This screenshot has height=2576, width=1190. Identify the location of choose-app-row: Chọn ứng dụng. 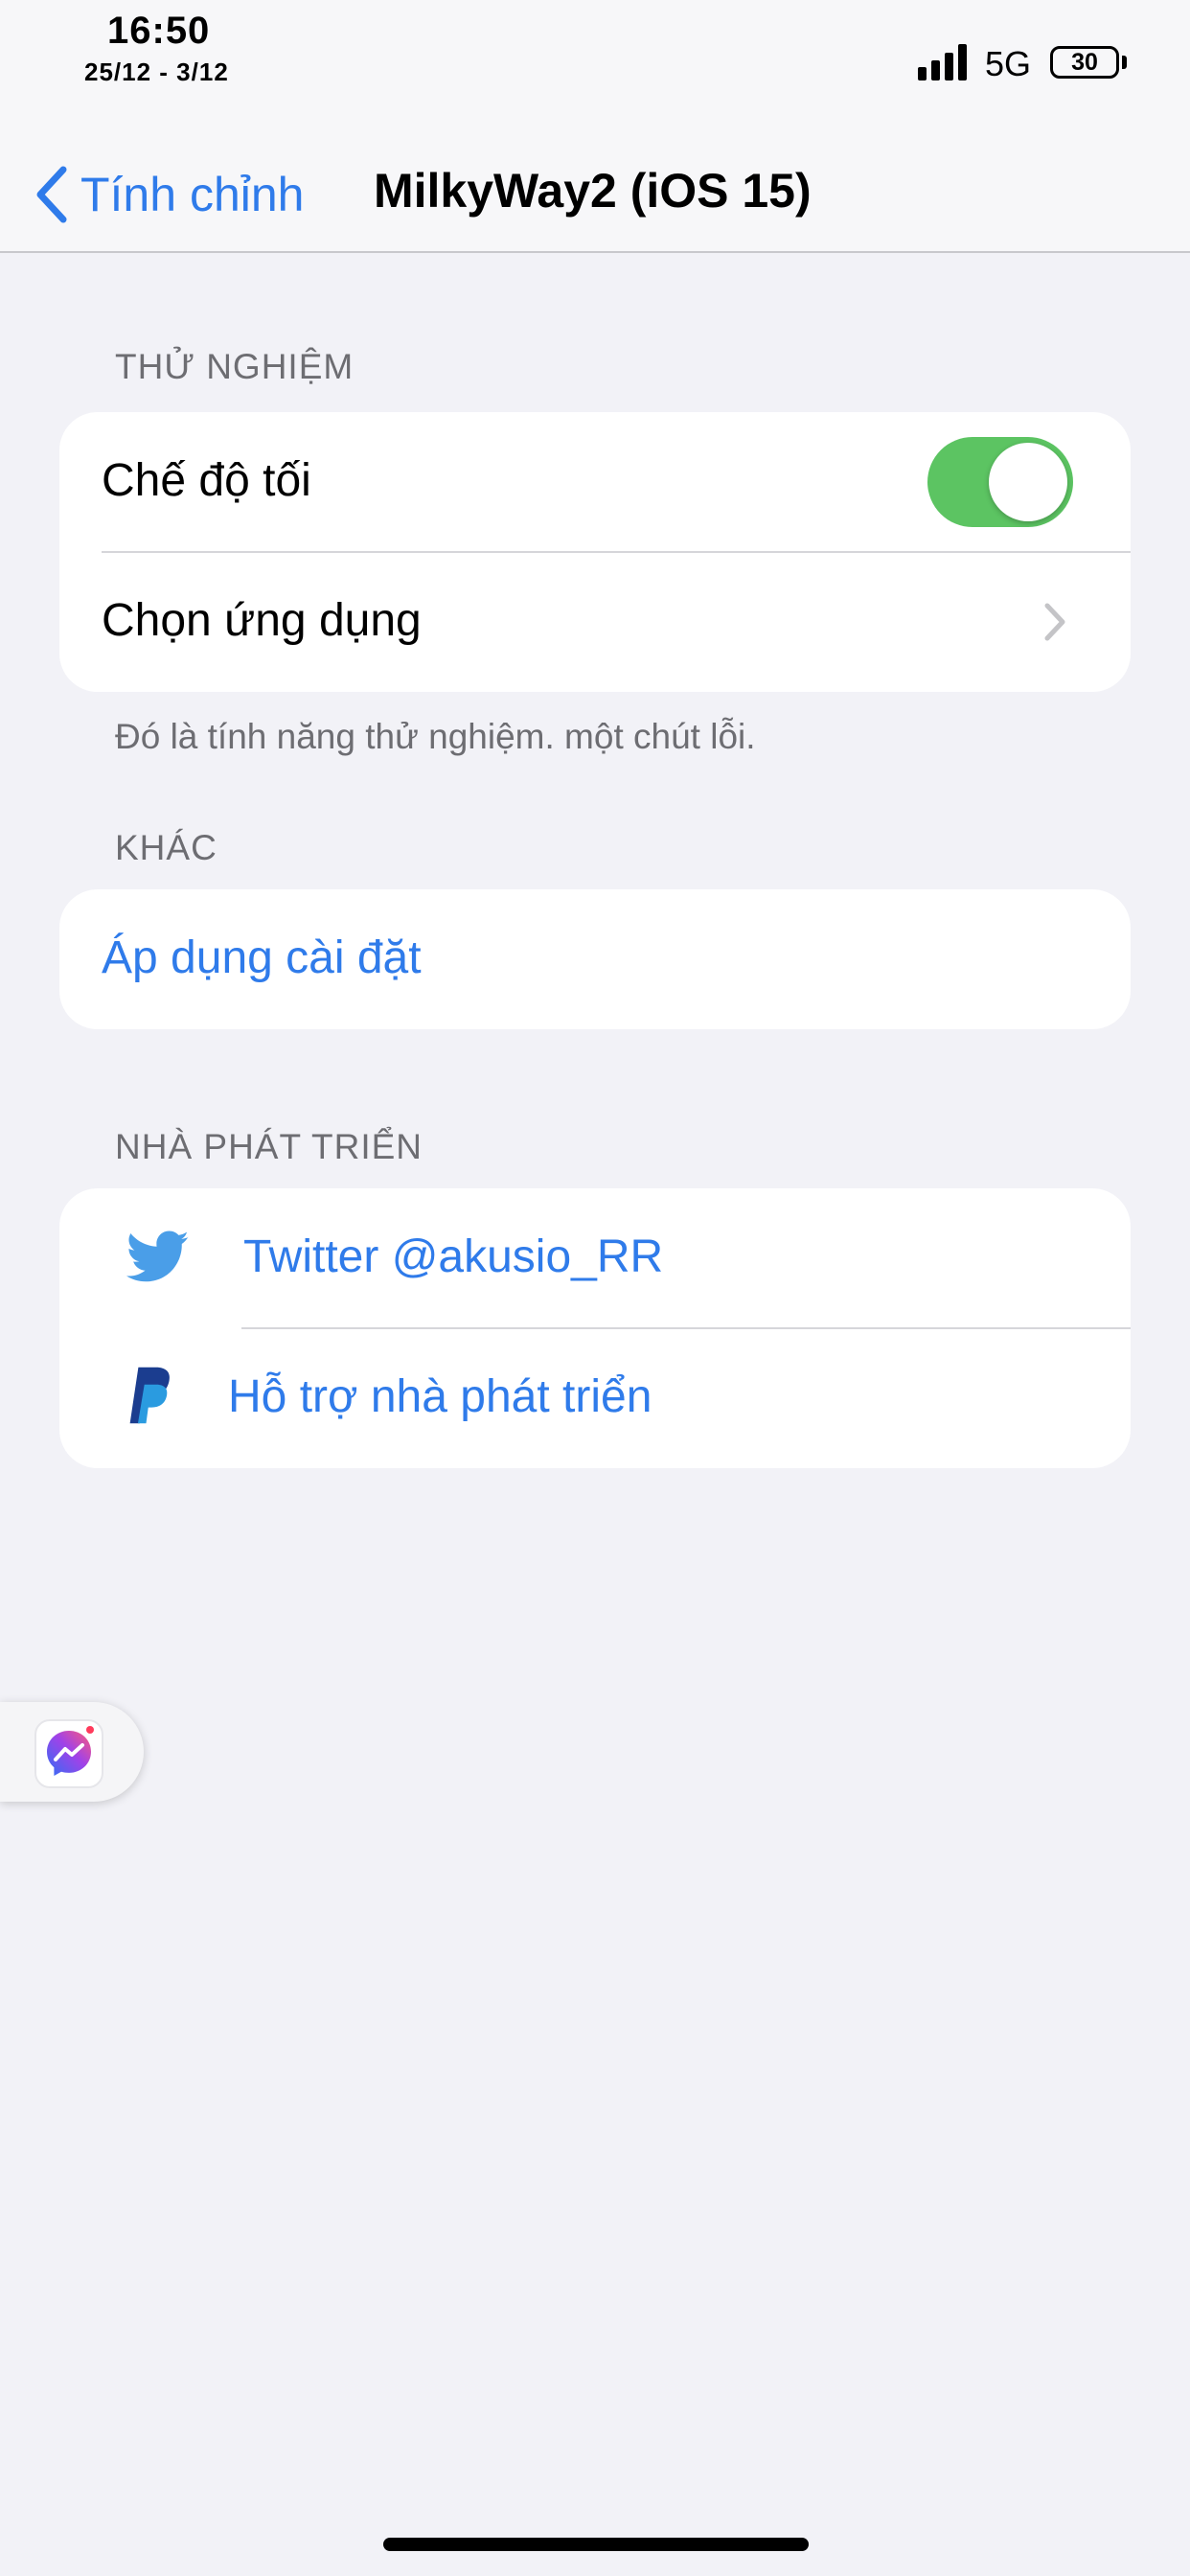
(595, 622).